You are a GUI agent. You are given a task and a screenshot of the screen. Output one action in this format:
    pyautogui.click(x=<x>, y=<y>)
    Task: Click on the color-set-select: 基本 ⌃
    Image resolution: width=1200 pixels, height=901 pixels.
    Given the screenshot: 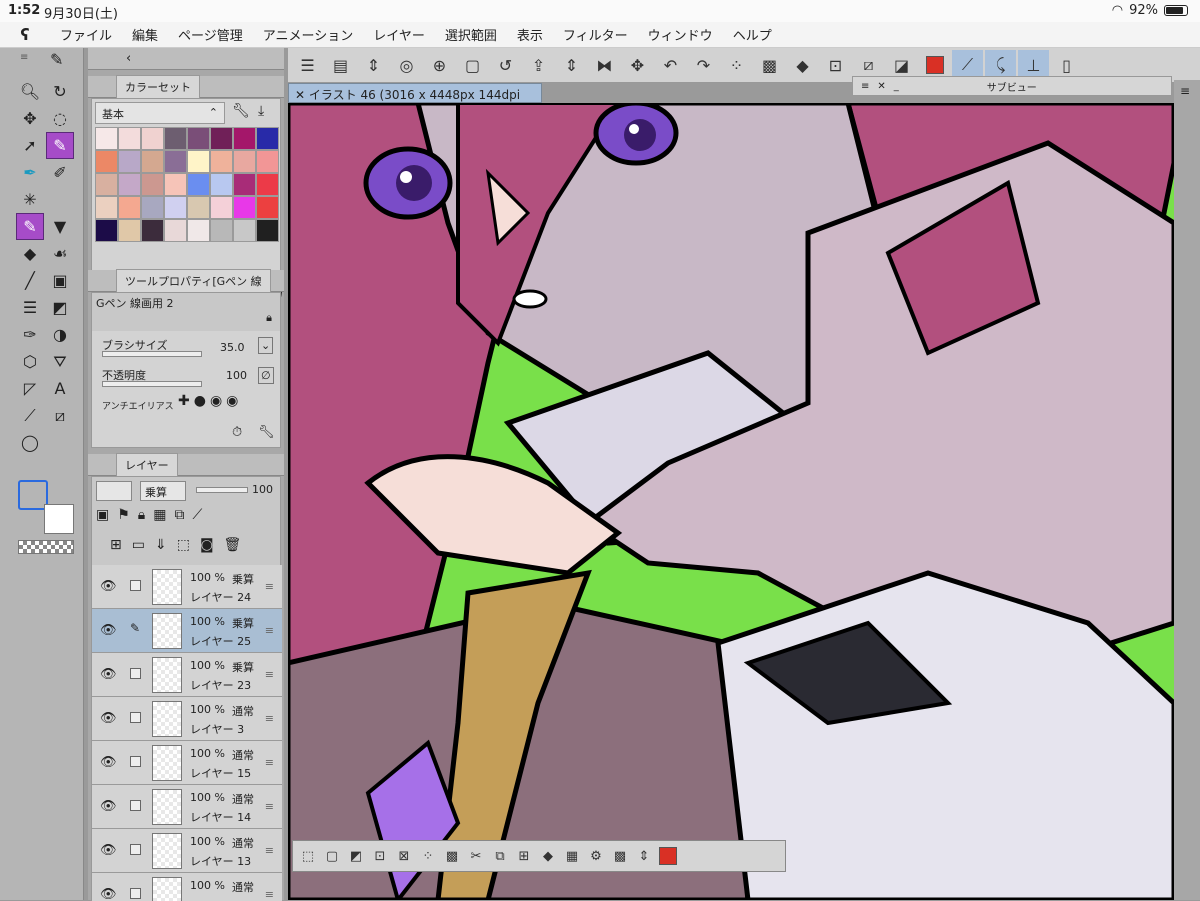 What is the action you would take?
    pyautogui.click(x=160, y=113)
    